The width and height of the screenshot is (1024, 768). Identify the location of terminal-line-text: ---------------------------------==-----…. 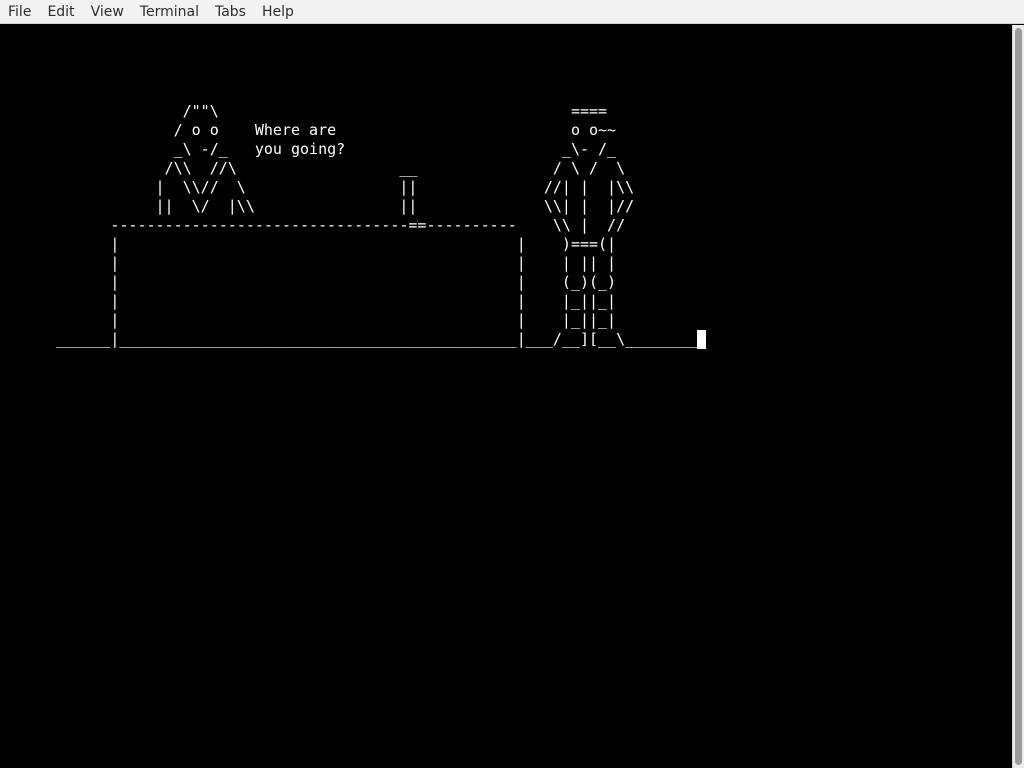
(314, 225).